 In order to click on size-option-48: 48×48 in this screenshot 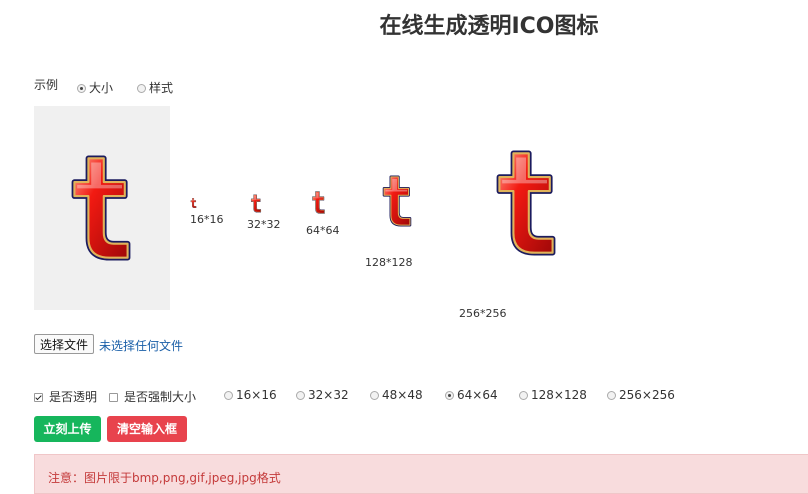, I will do `click(396, 395)`.